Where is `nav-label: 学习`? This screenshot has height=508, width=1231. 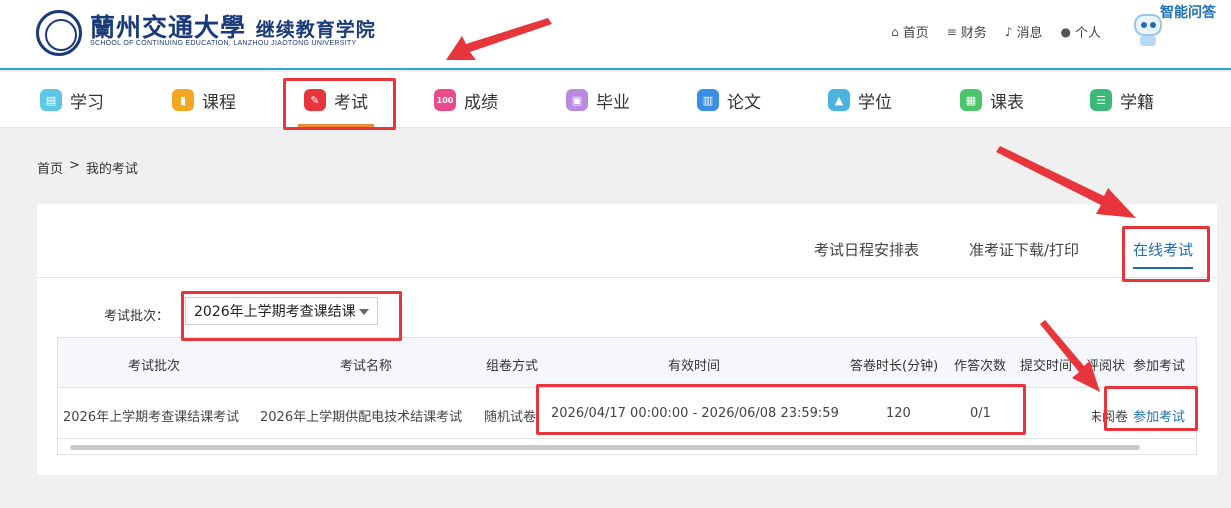
nav-label: 学习 is located at coordinates (87, 102).